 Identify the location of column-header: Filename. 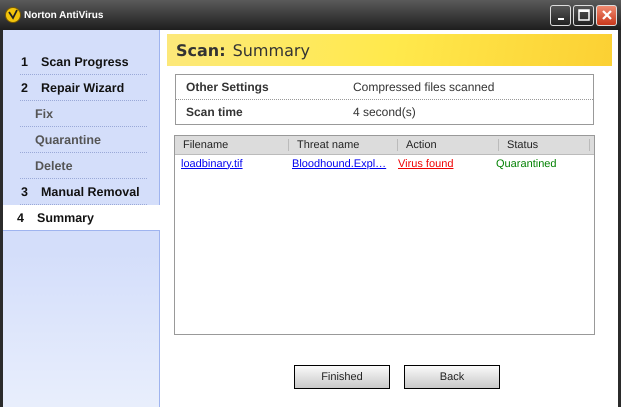
(232, 145).